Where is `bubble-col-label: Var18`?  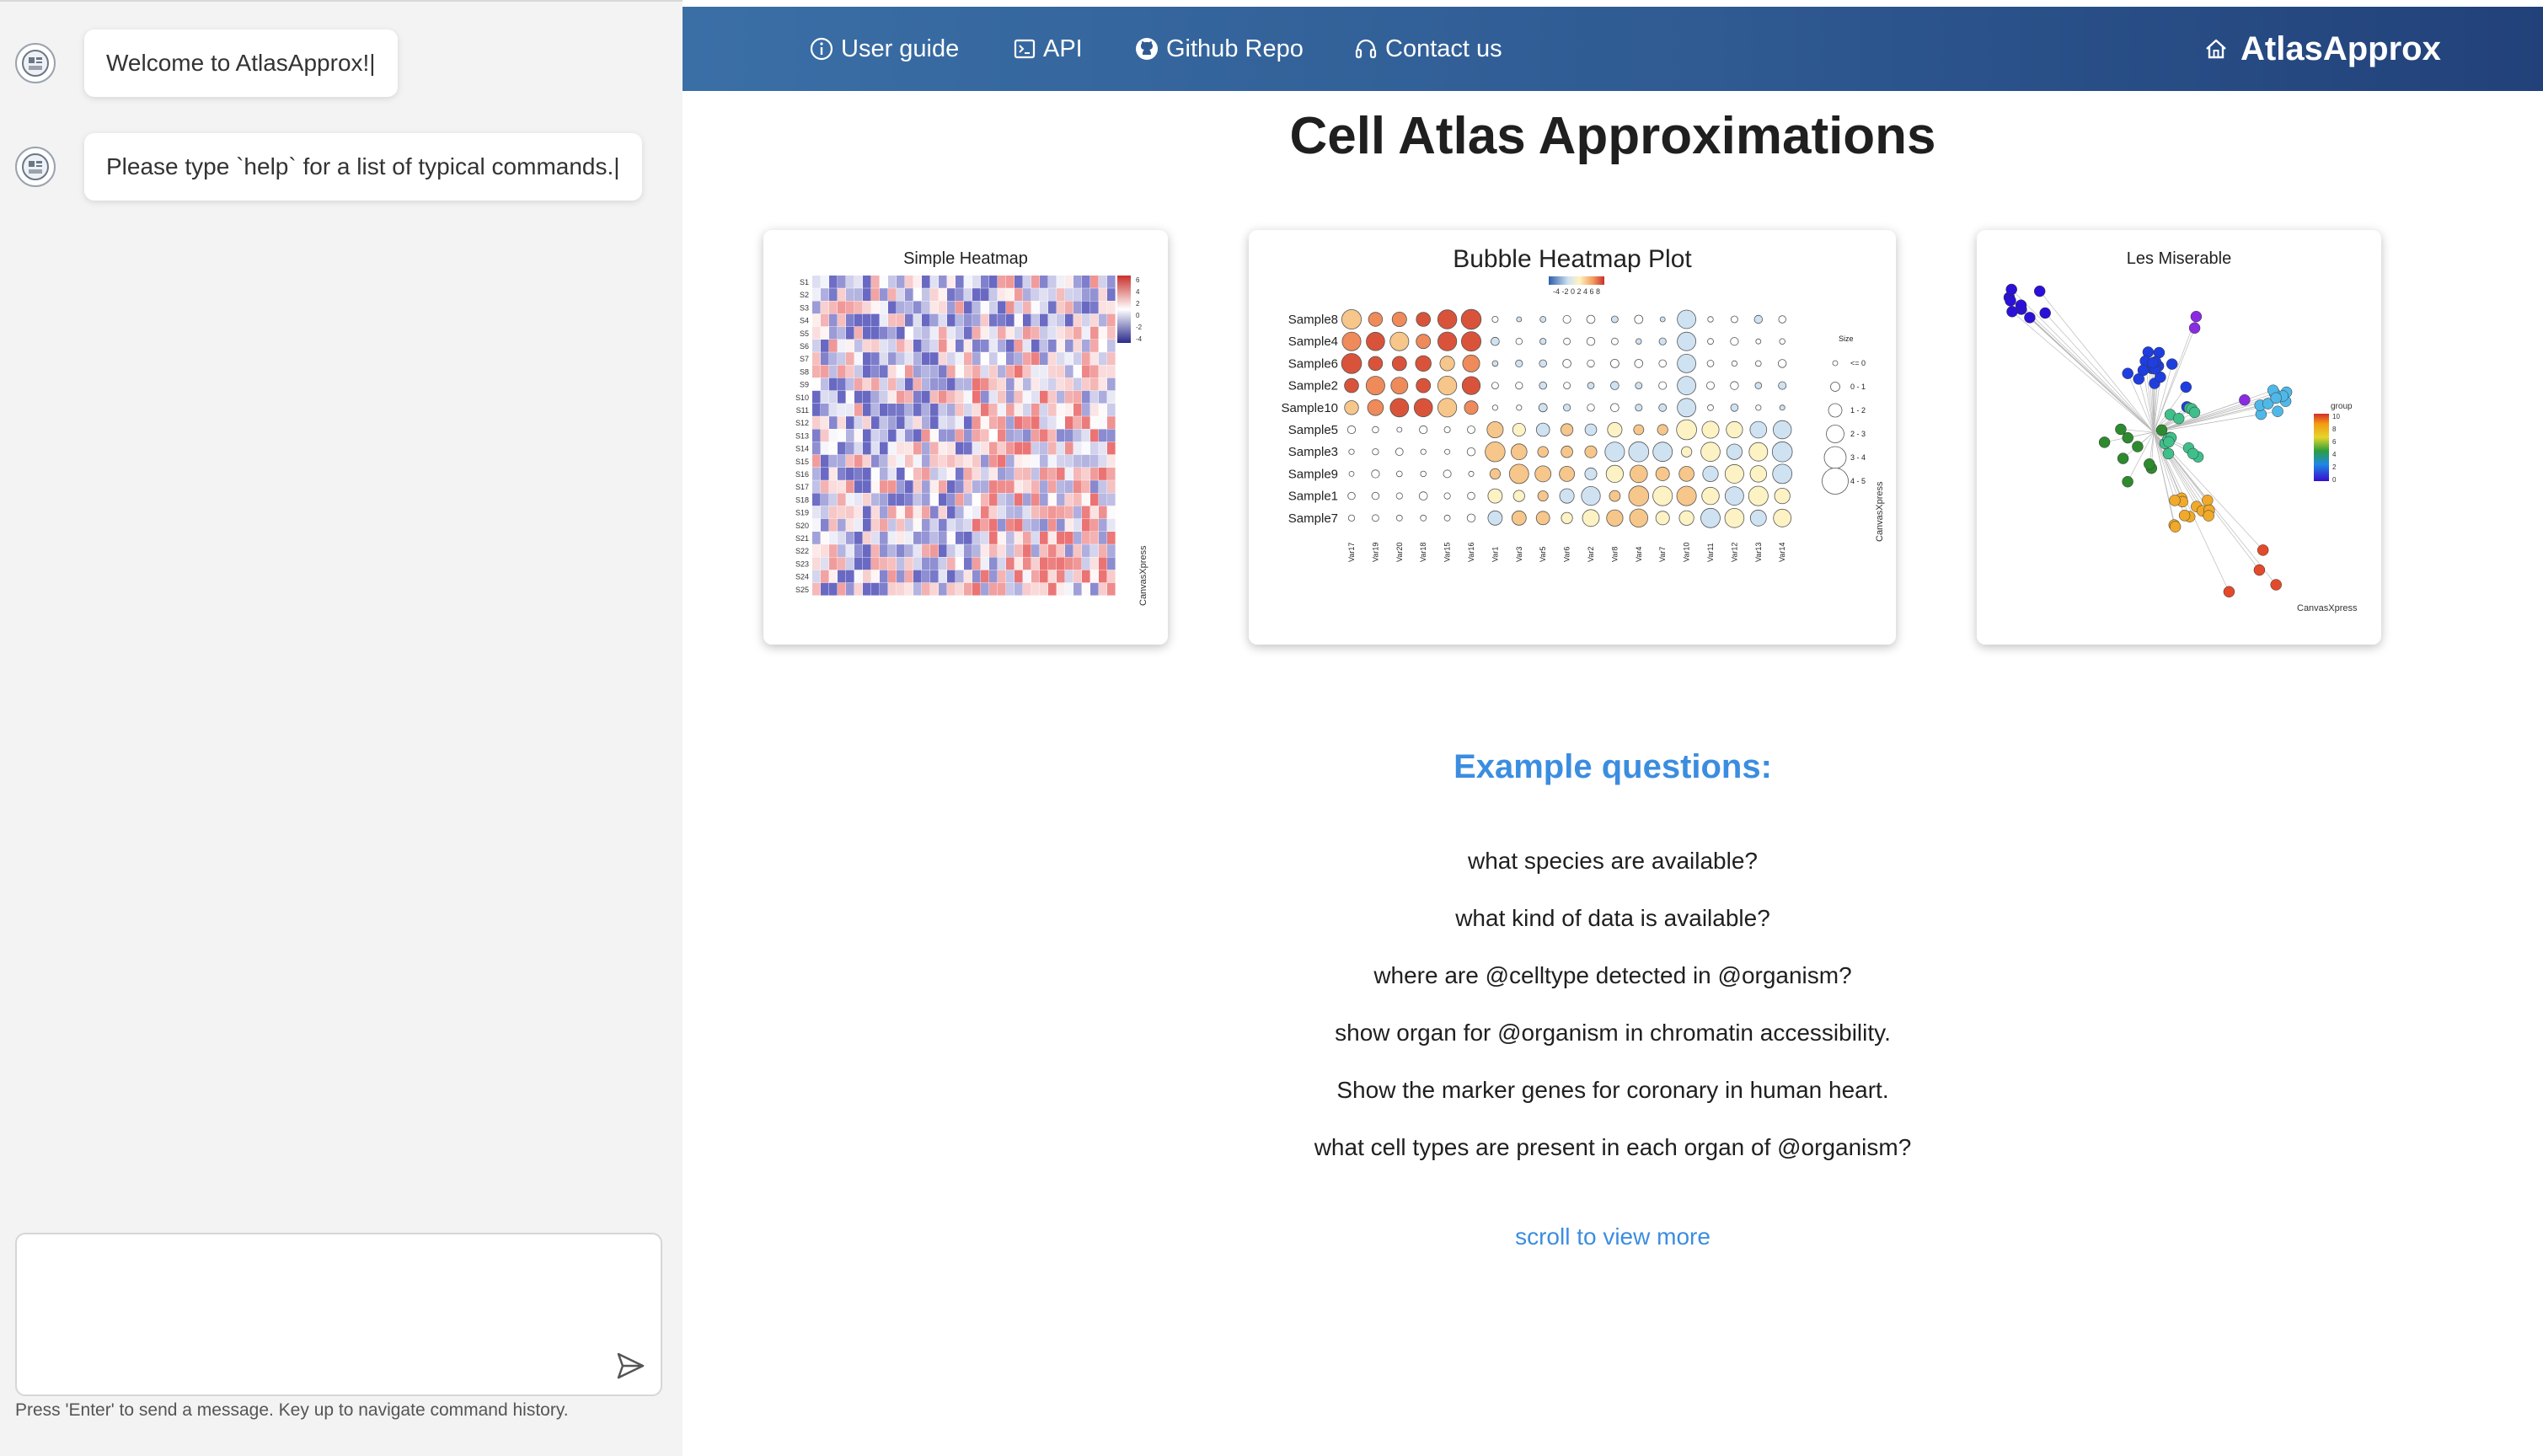 bubble-col-label: Var18 is located at coordinates (1423, 552).